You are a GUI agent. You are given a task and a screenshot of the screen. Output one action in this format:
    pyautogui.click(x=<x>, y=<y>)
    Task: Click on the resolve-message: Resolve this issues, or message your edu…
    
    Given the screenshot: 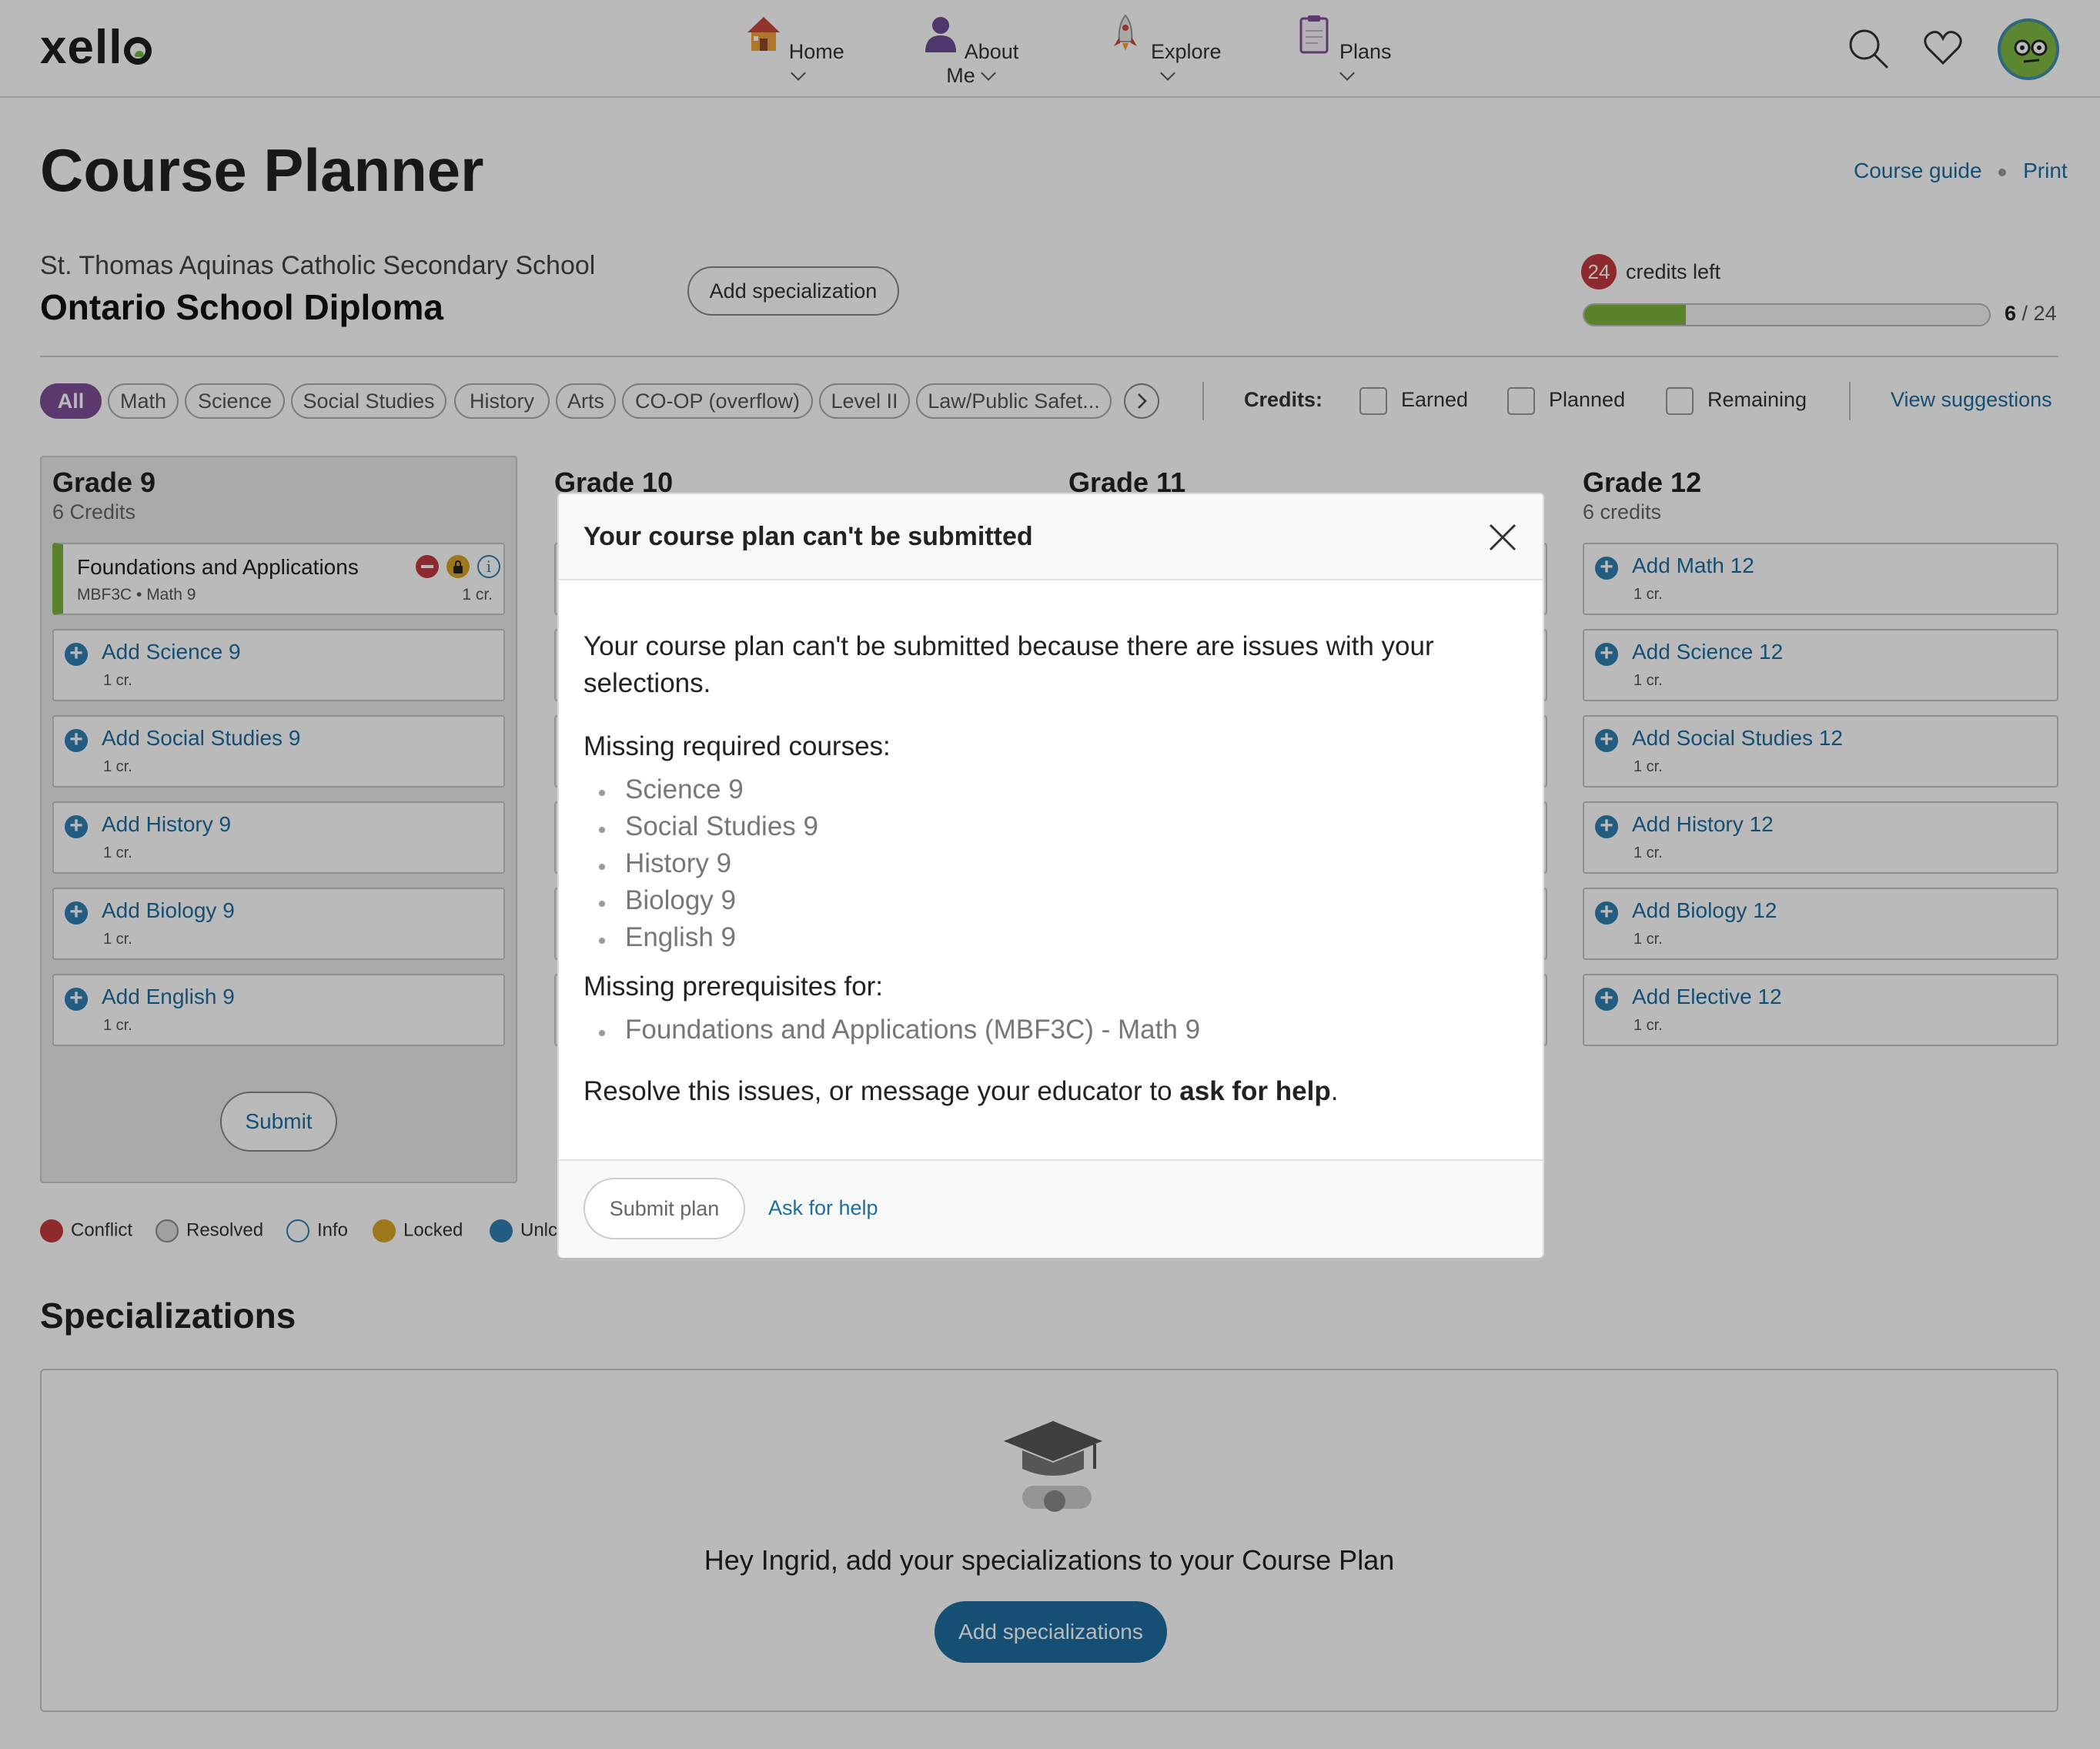 What is the action you would take?
    pyautogui.click(x=961, y=1091)
    